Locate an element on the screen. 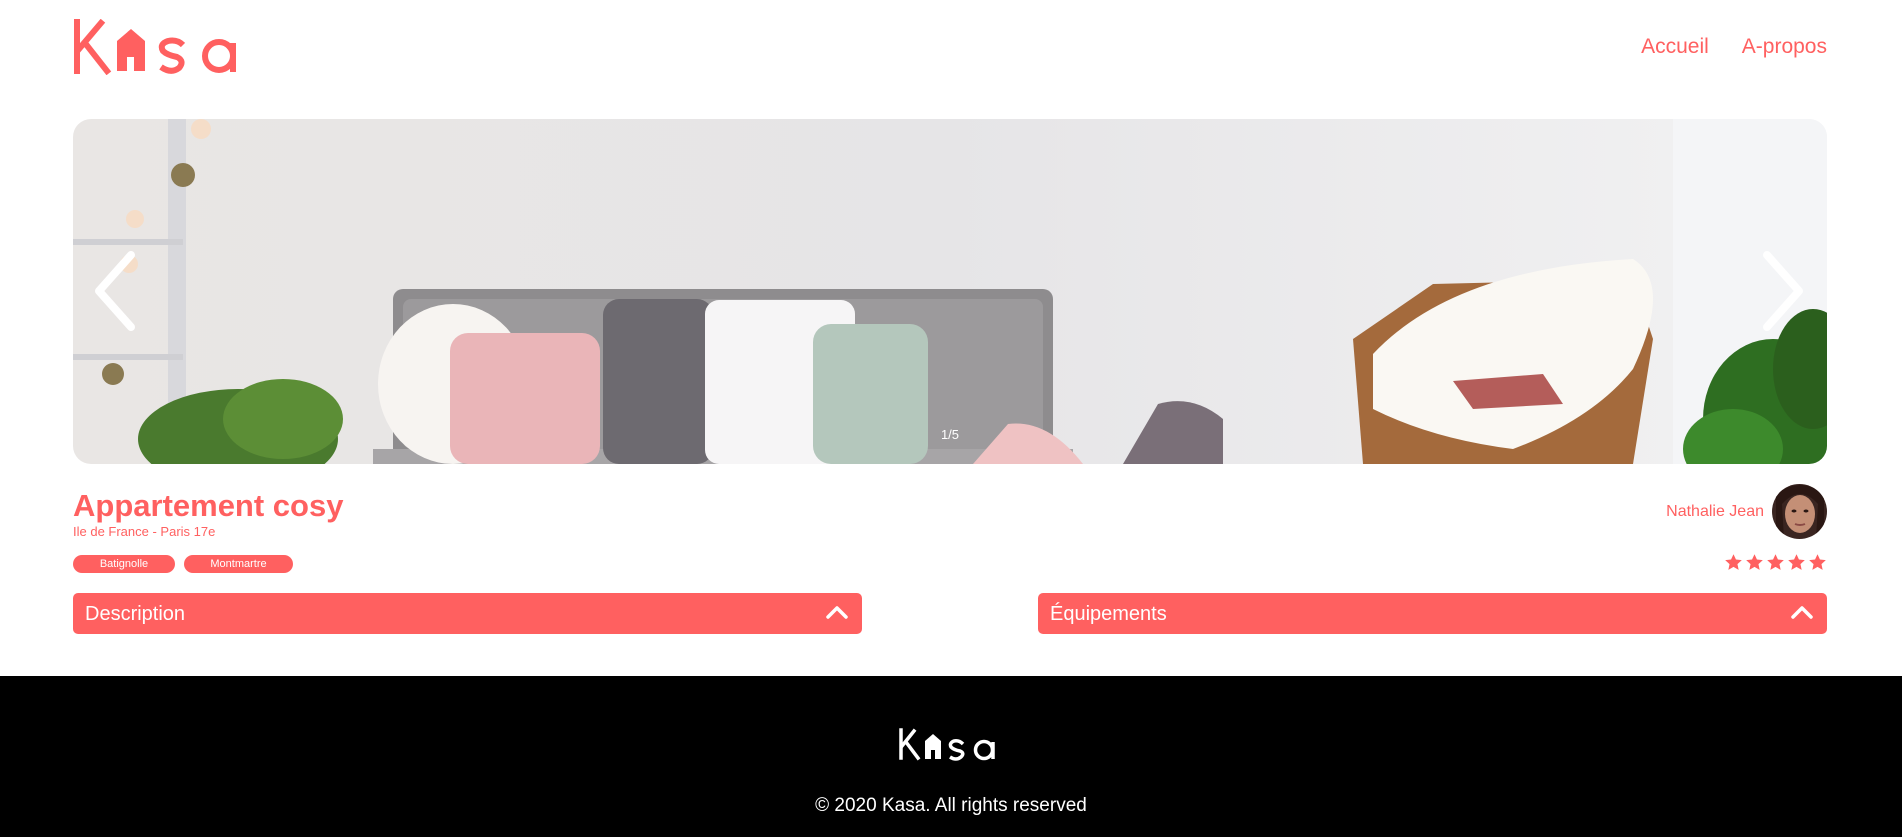 The width and height of the screenshot is (1902, 837). header: Accueil A-propos is located at coordinates (950, 47).